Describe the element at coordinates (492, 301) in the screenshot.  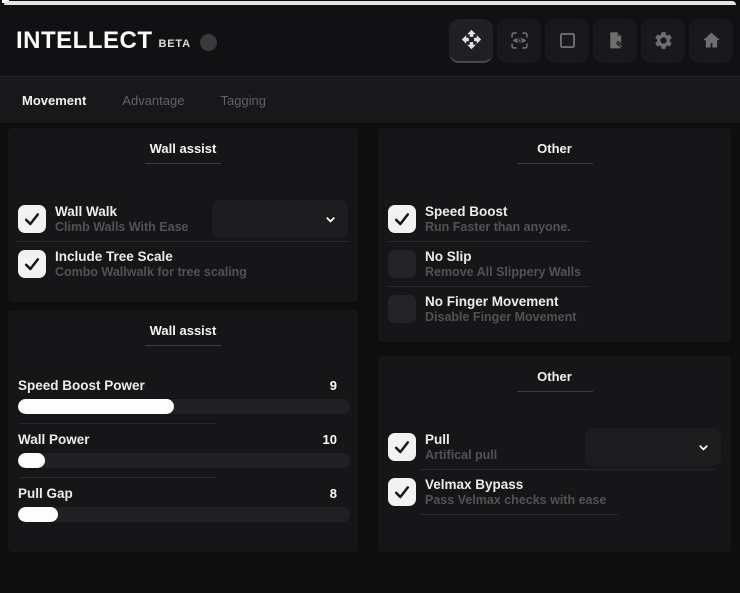
I see `row-label: No Finger Movement` at that location.